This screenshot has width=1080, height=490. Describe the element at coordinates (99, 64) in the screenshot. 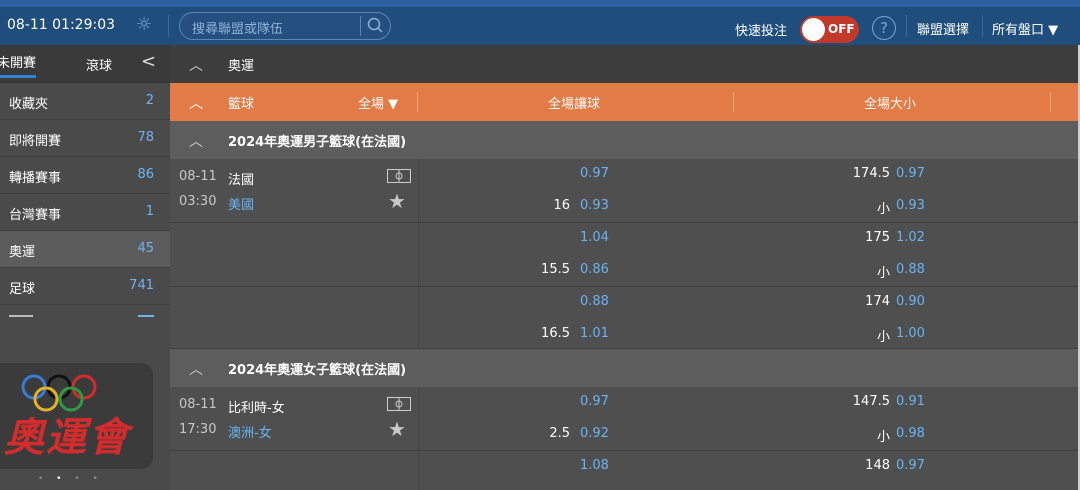

I see `tab-live: 滾球` at that location.